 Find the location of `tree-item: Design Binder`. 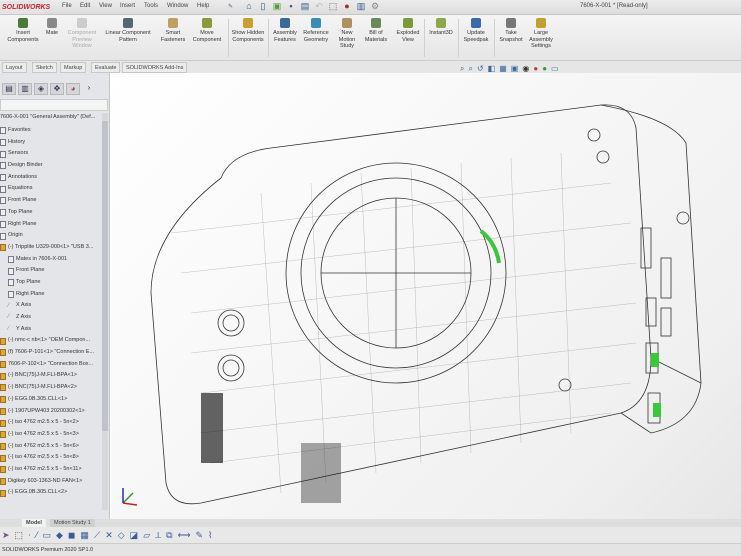

tree-item: Design Binder is located at coordinates (51, 166).